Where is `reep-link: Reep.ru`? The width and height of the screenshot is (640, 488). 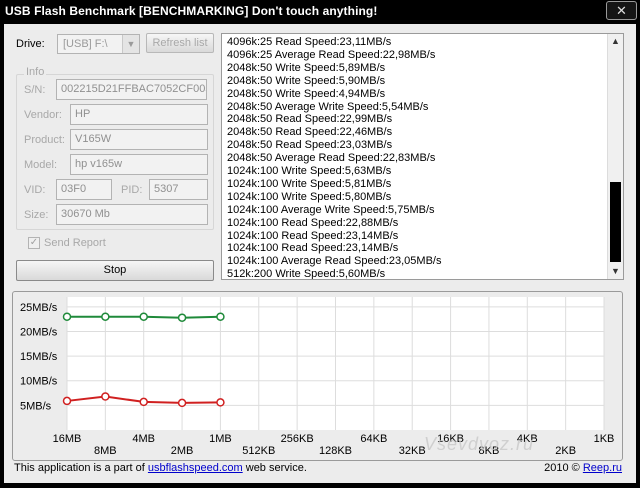 reep-link: Reep.ru is located at coordinates (602, 468).